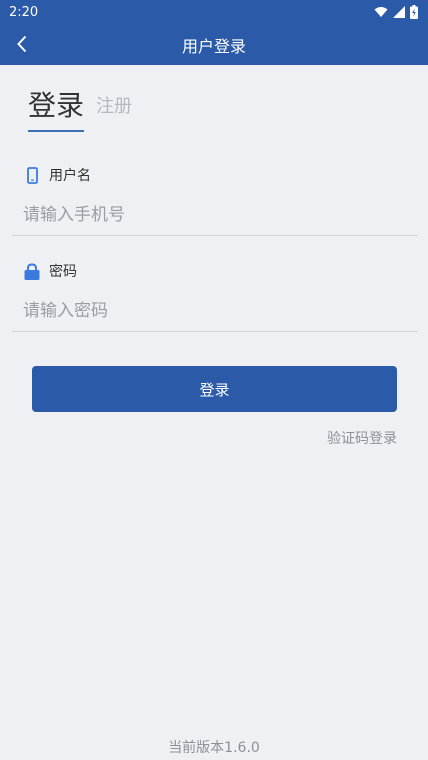  Describe the element at coordinates (381, 12) in the screenshot. I see `wifi-icon` at that location.